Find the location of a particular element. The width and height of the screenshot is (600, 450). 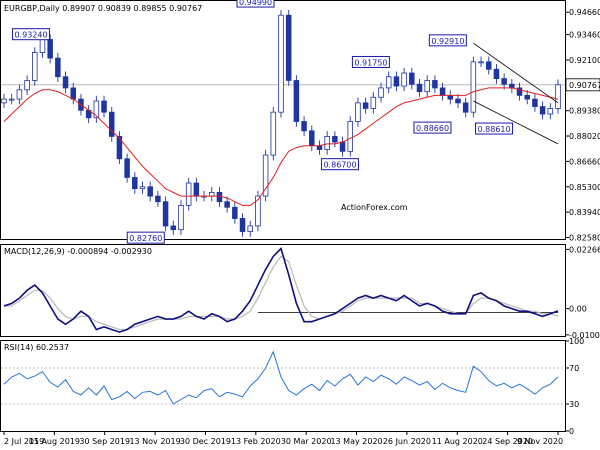

price-tick-label: 0.92100 is located at coordinates (584, 60).